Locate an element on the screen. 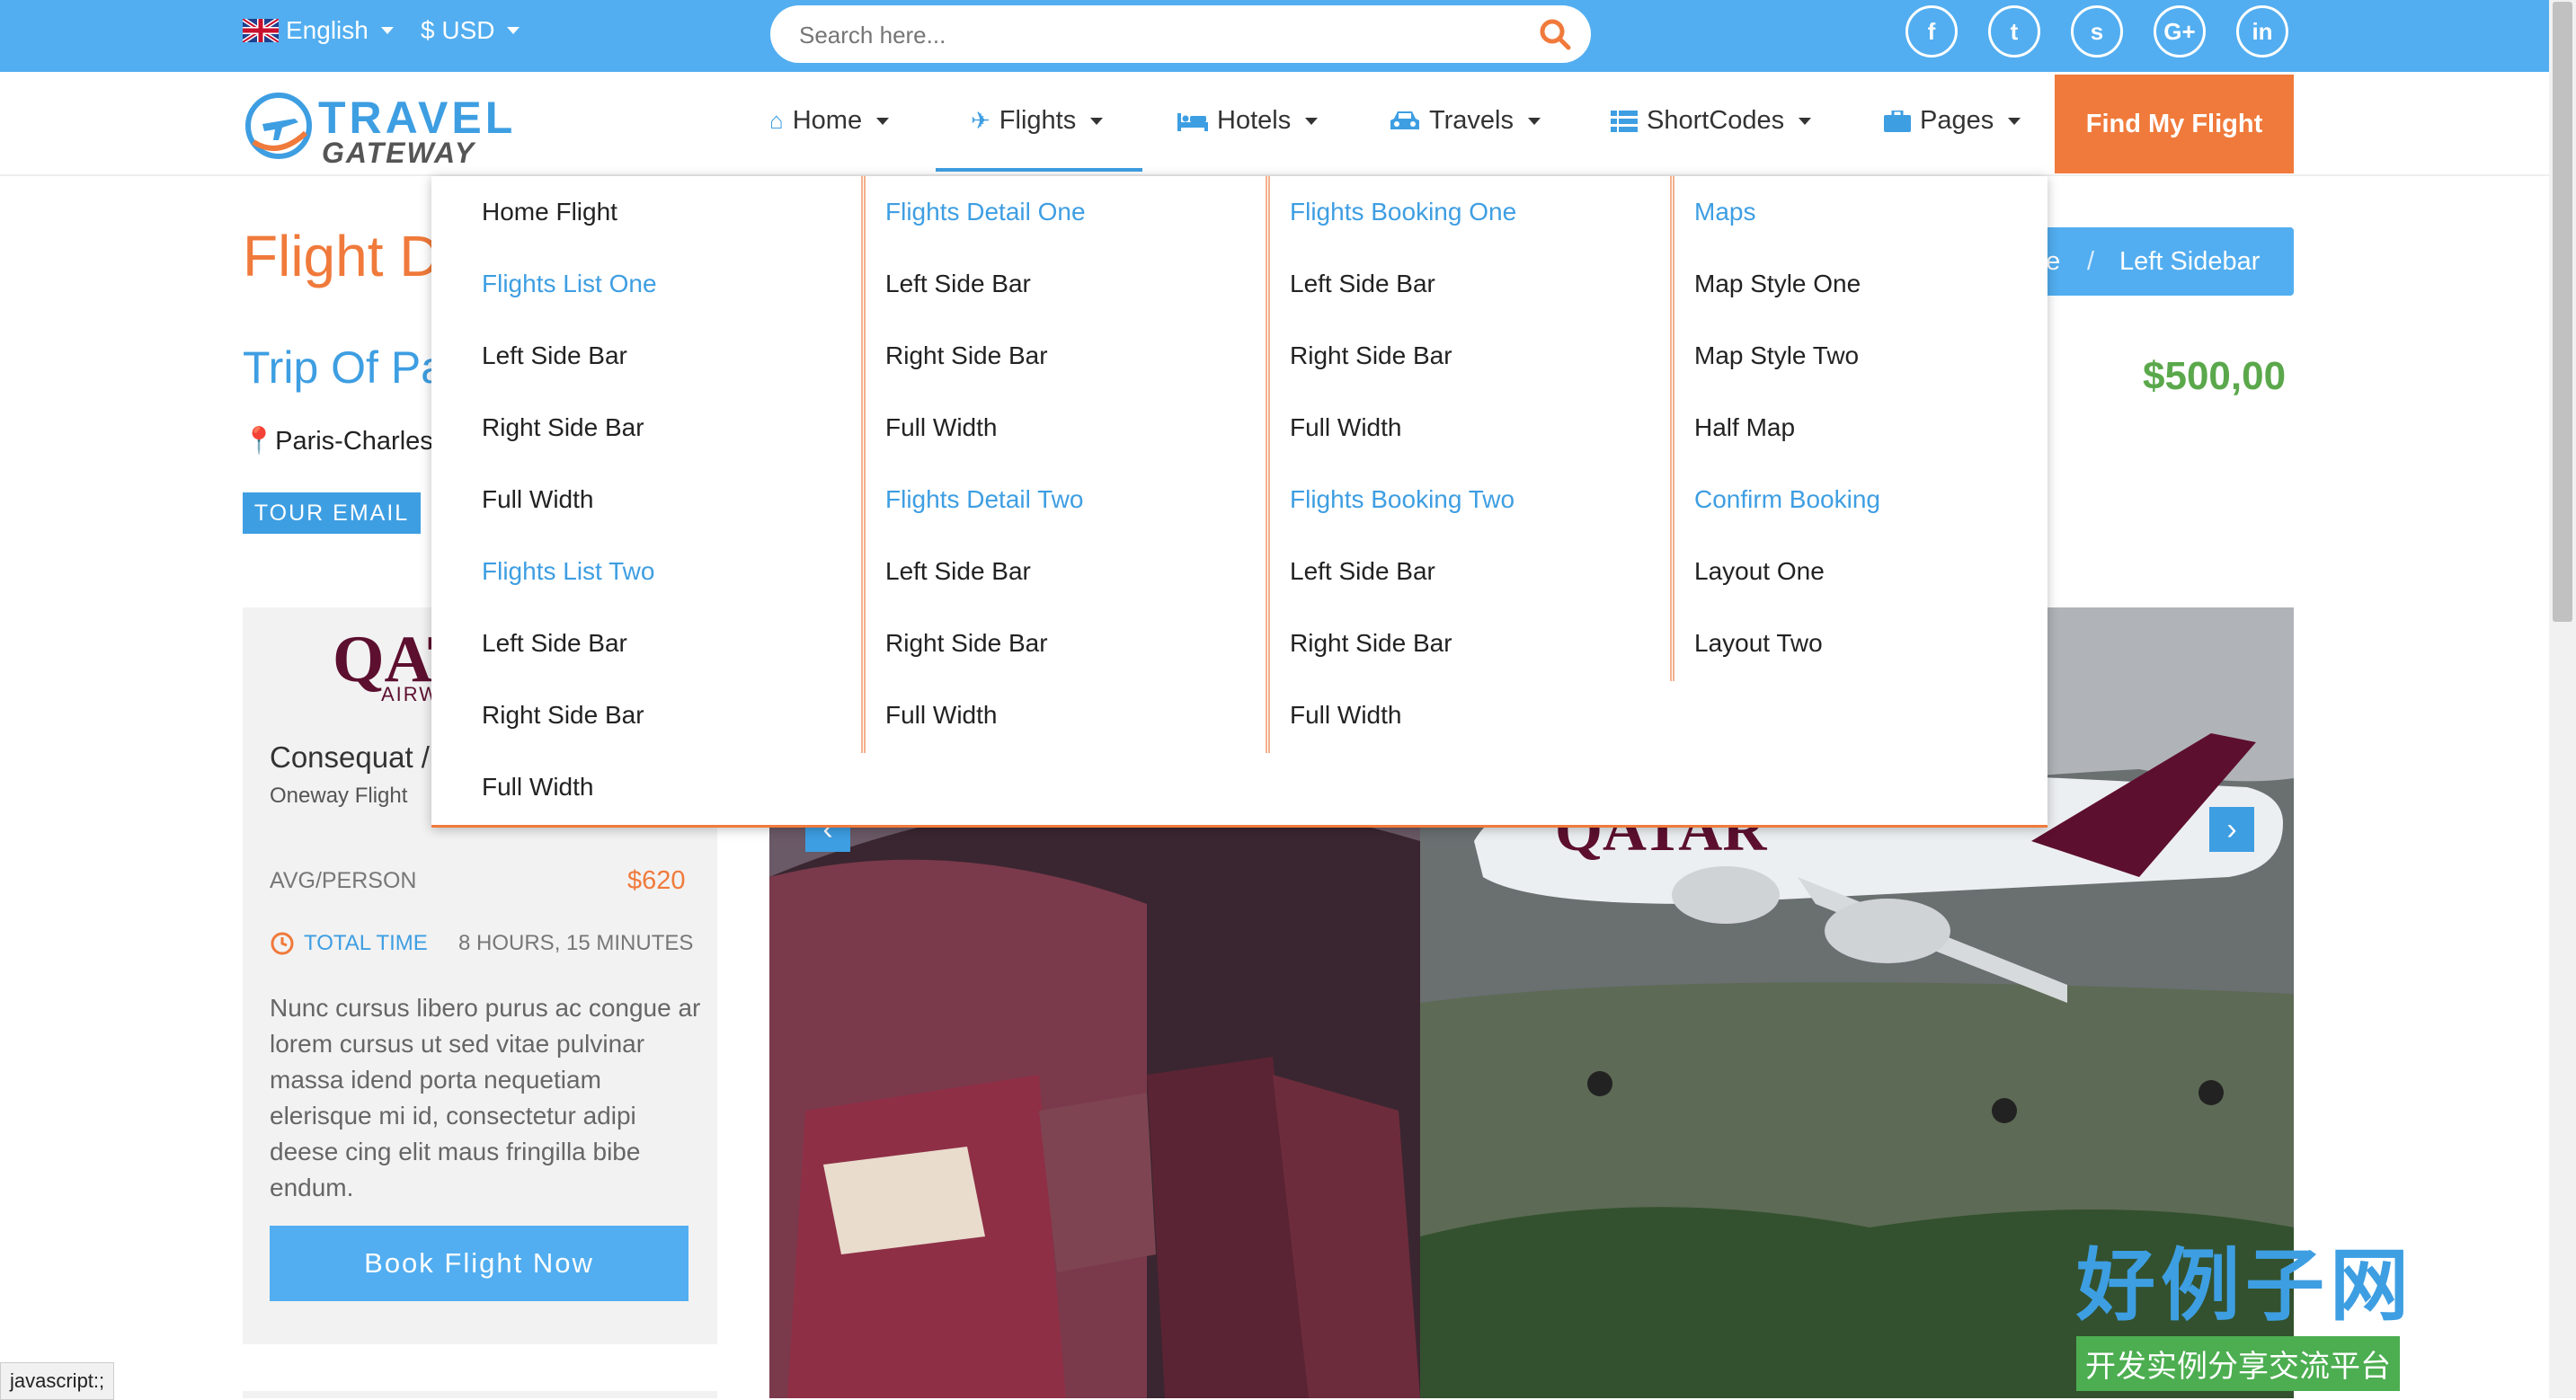 The image size is (2576, 1400). search-input is located at coordinates (1149, 35).